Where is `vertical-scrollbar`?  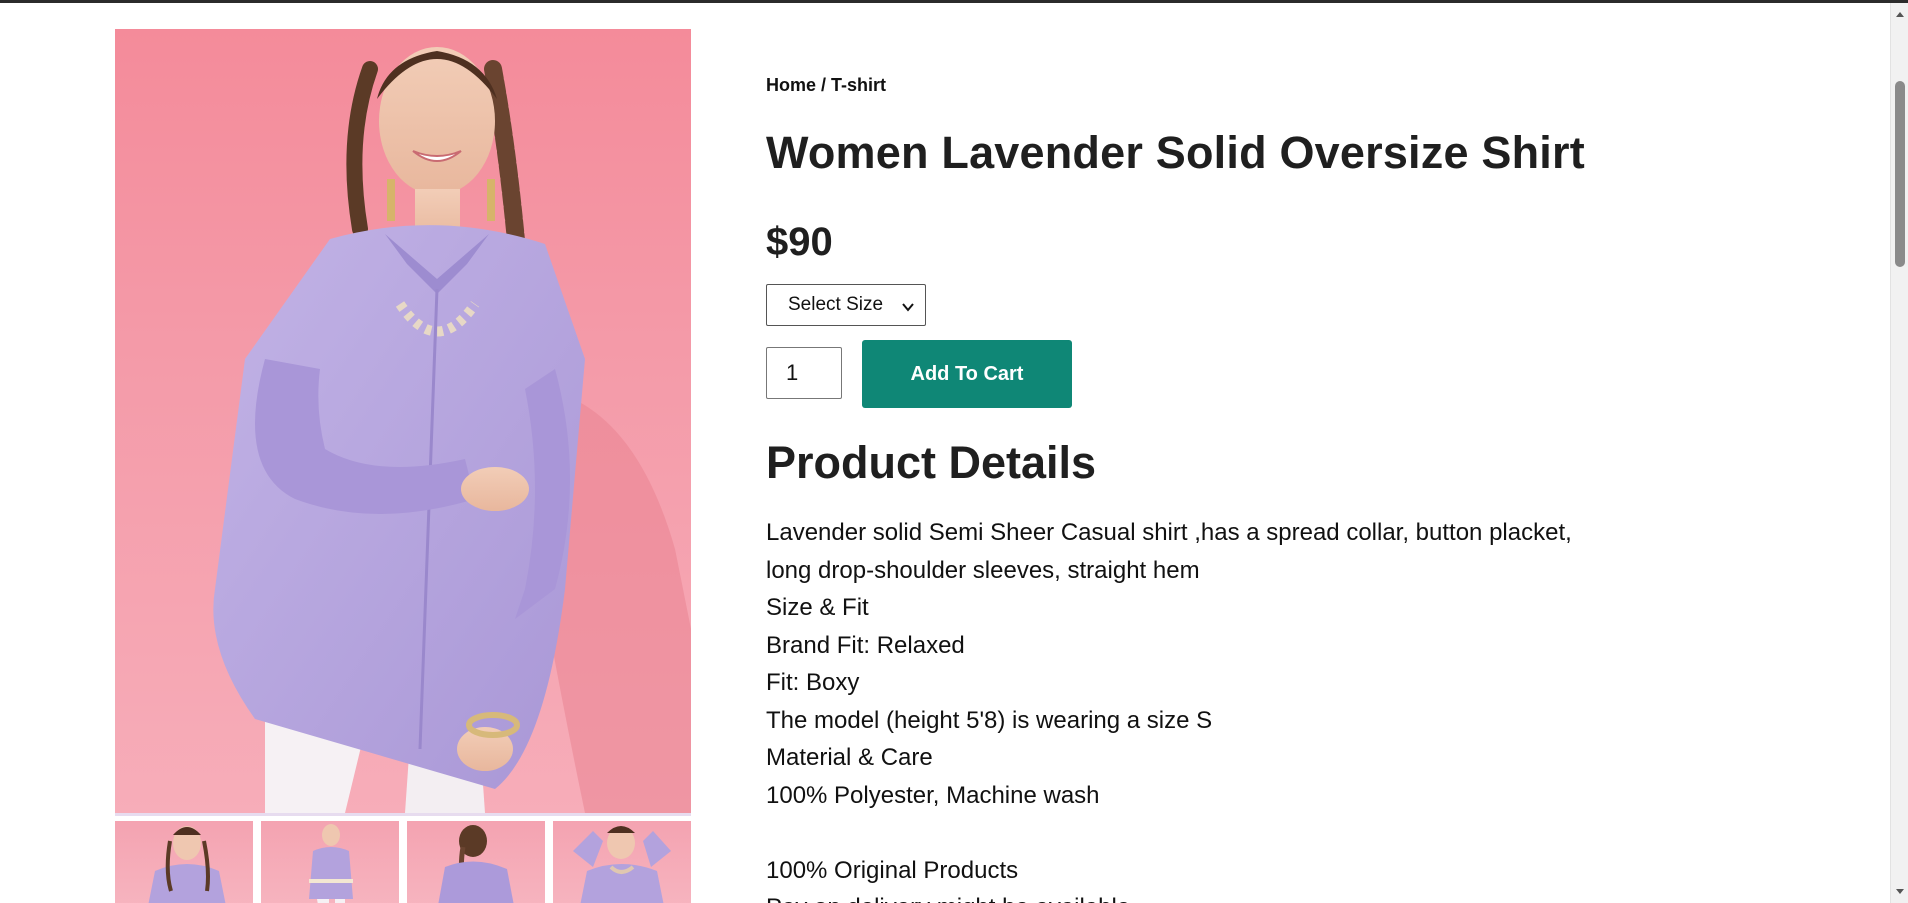 vertical-scrollbar is located at coordinates (1899, 453).